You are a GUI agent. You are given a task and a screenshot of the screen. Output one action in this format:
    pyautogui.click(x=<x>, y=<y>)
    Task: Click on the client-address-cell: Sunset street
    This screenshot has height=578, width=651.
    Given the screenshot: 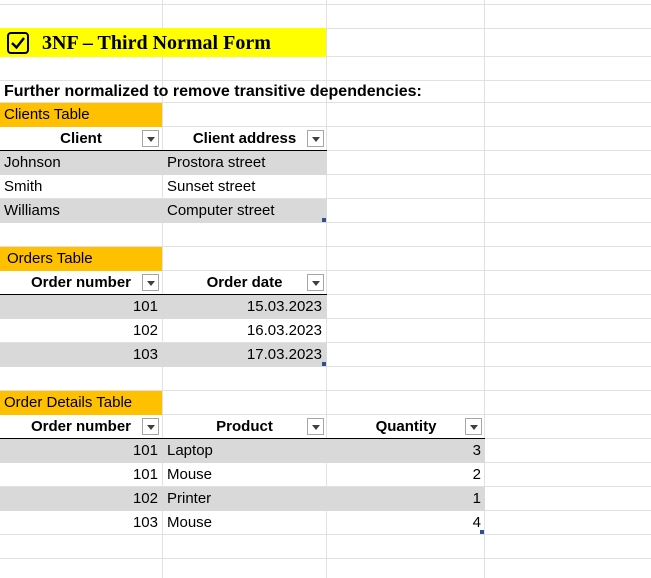 What is the action you would take?
    pyautogui.click(x=244, y=187)
    